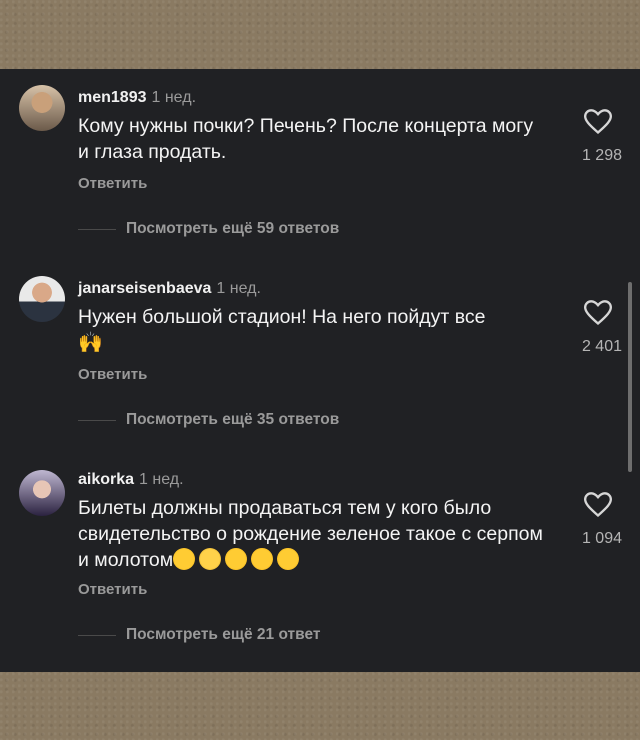 This screenshot has height=740, width=640. Describe the element at coordinates (601, 538) in the screenshot. I see `like-count: 1 094` at that location.